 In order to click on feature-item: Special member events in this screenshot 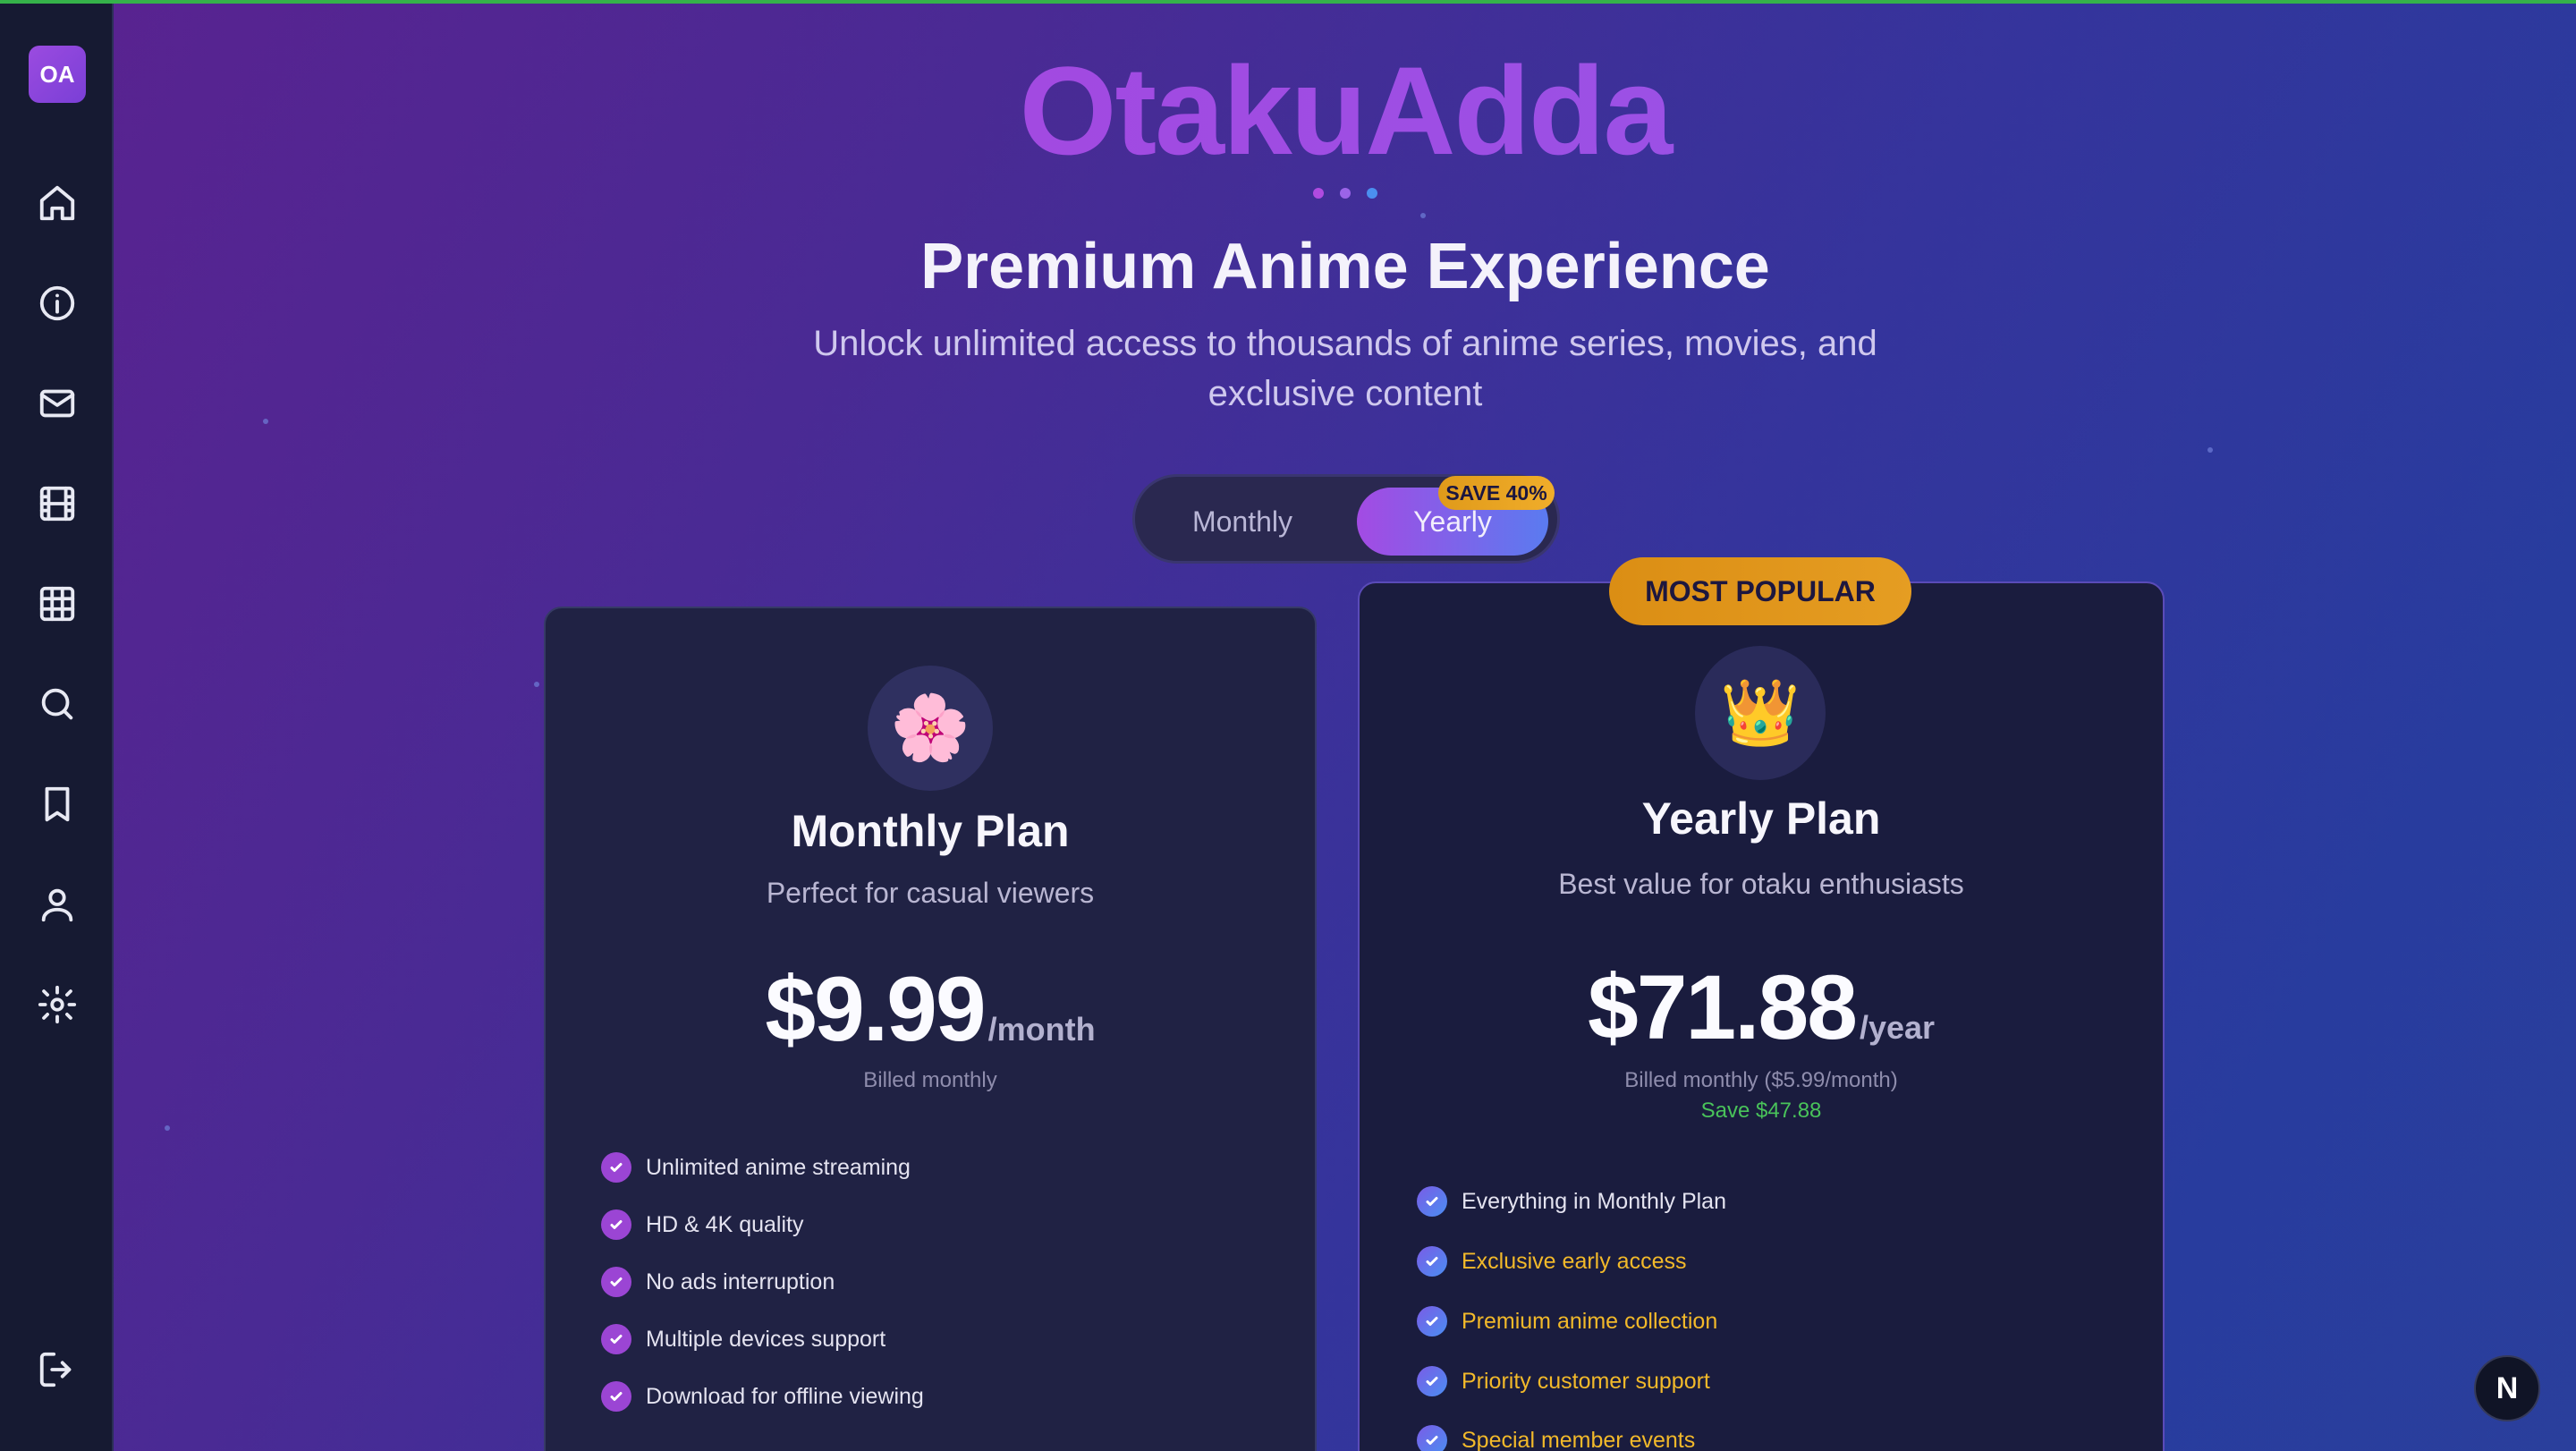, I will do `click(1556, 1437)`.